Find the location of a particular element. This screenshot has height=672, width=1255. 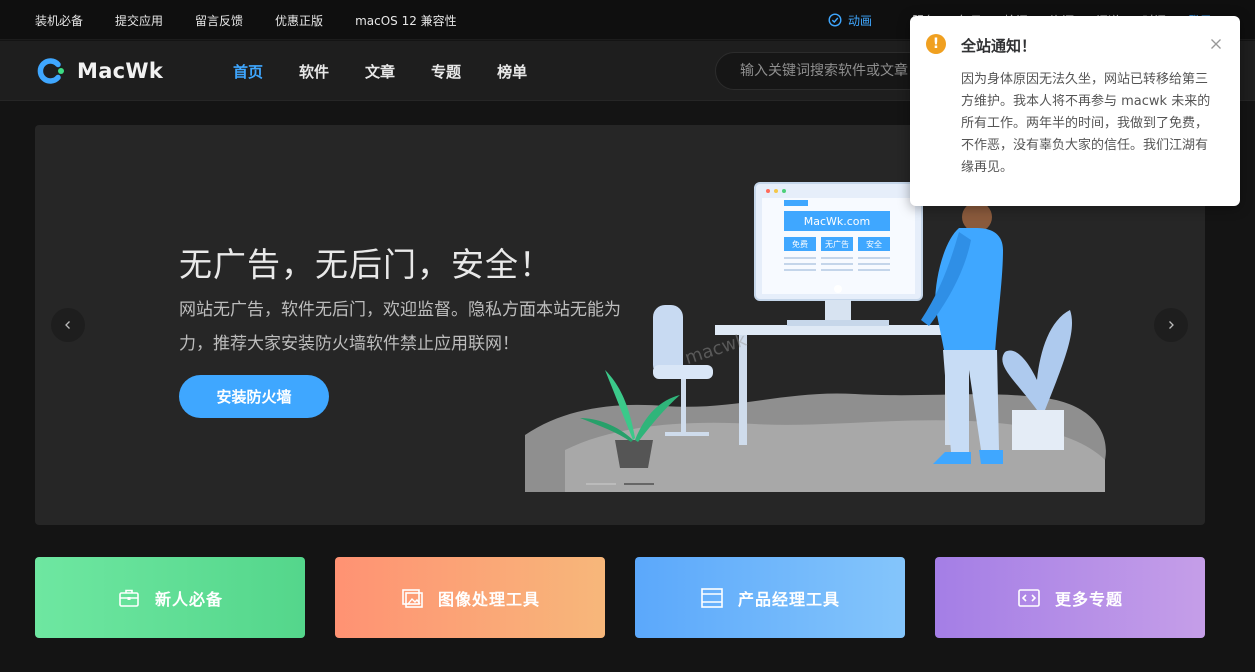

chevron-left-icon is located at coordinates (67, 325).